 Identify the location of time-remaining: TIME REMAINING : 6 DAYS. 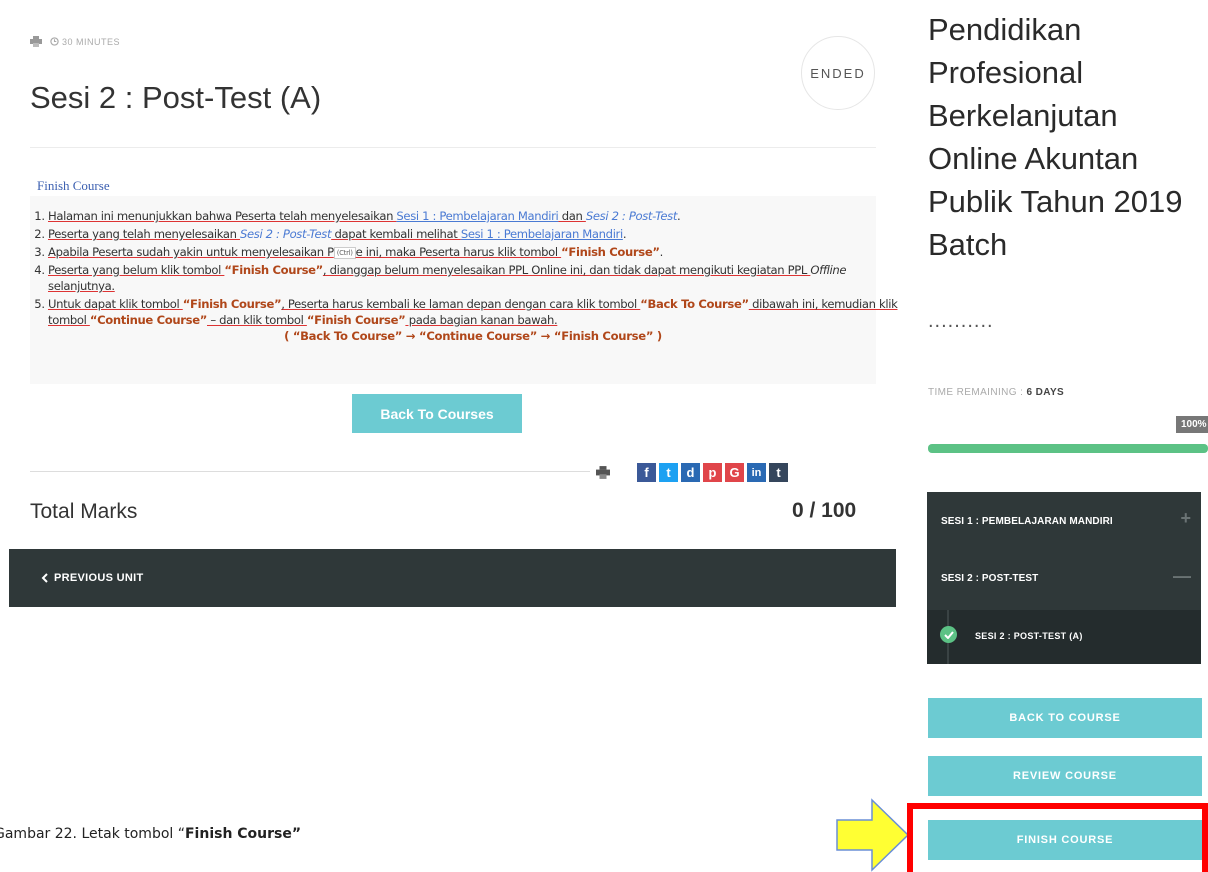
(996, 392).